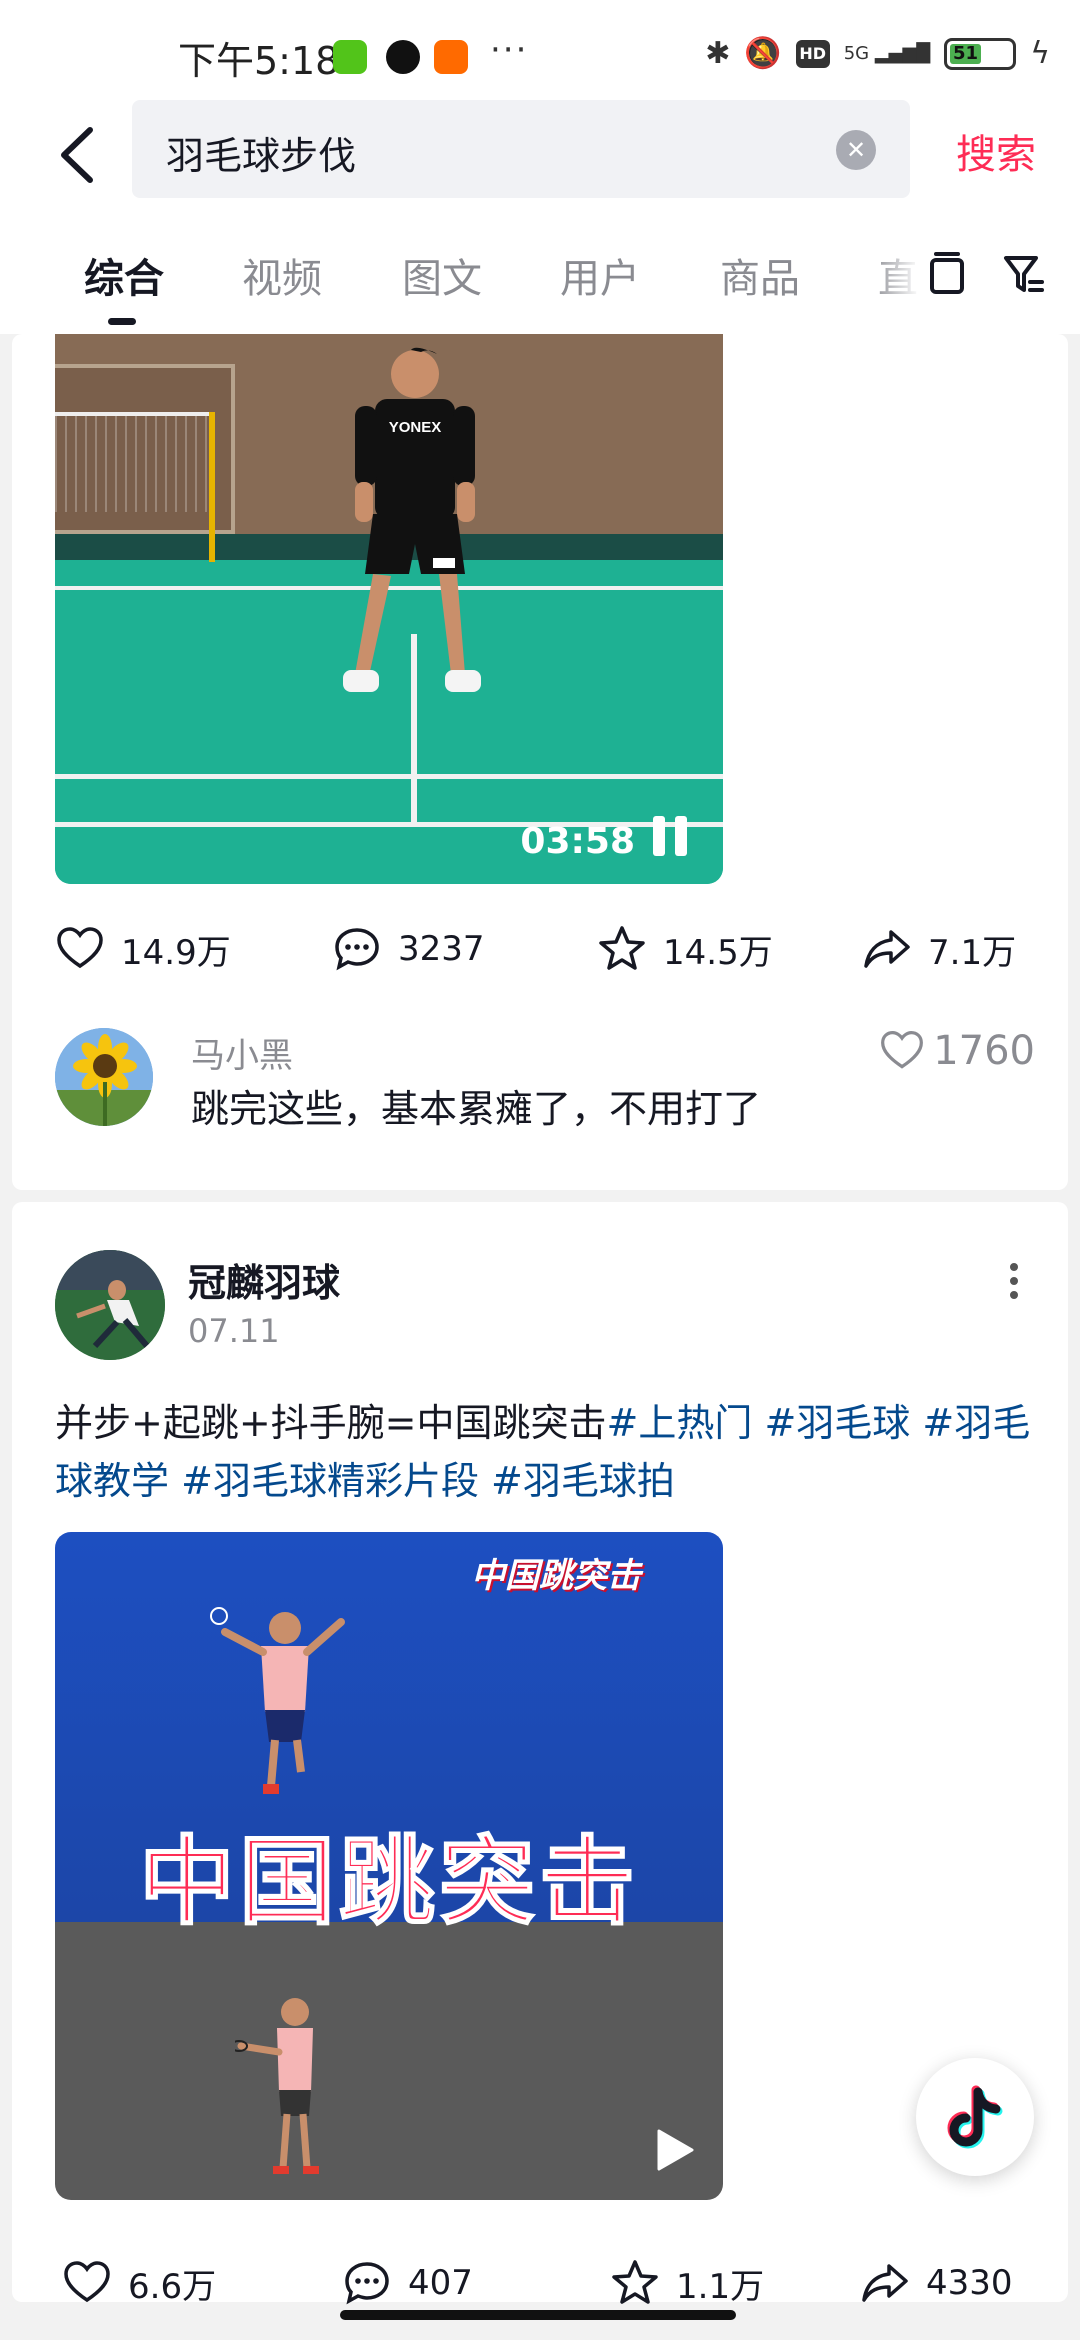 The height and width of the screenshot is (2340, 1080). What do you see at coordinates (540, 277) in the screenshot?
I see `search-tabs: 综合 视频 图文 用户 商品 直` at bounding box center [540, 277].